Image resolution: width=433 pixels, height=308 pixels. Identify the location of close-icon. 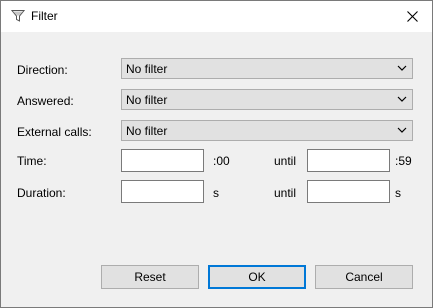
(412, 16).